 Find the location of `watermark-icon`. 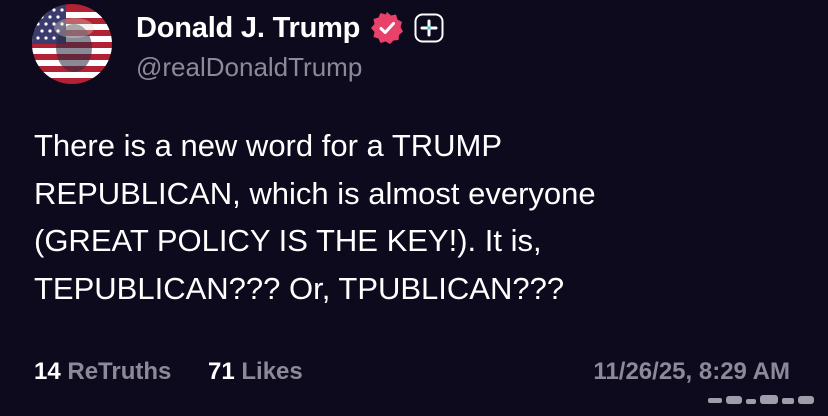

watermark-icon is located at coordinates (761, 399).